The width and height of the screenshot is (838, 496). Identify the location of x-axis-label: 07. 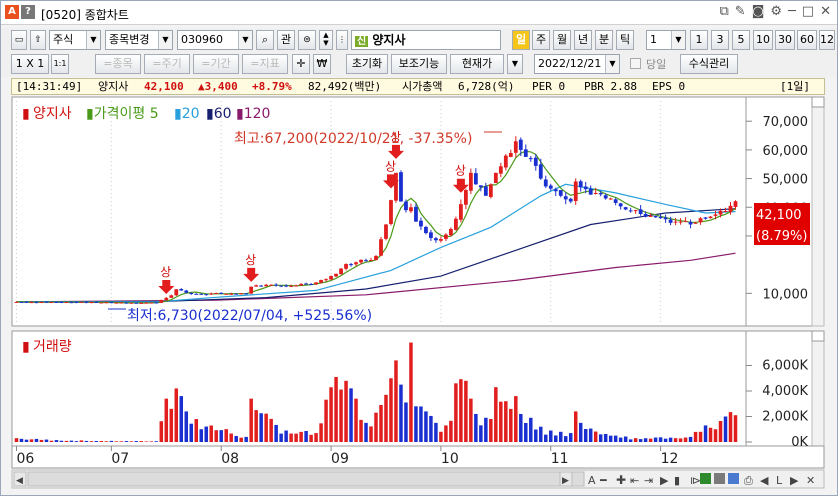
(120, 459).